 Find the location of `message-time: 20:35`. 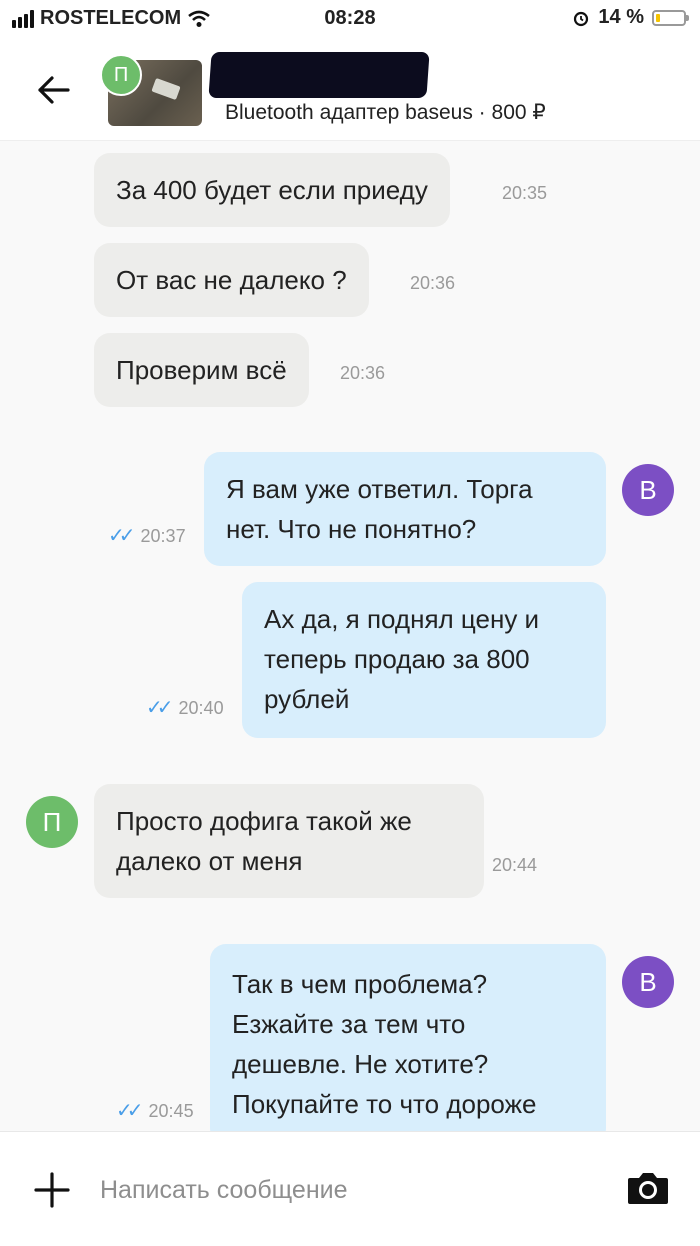

message-time: 20:35 is located at coordinates (525, 193).